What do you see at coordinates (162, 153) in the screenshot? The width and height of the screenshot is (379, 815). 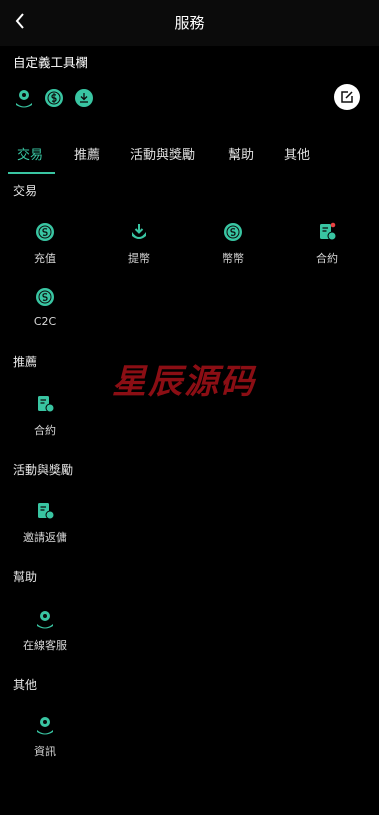 I see `tab-activities-rewards: 活動與獎勵` at bounding box center [162, 153].